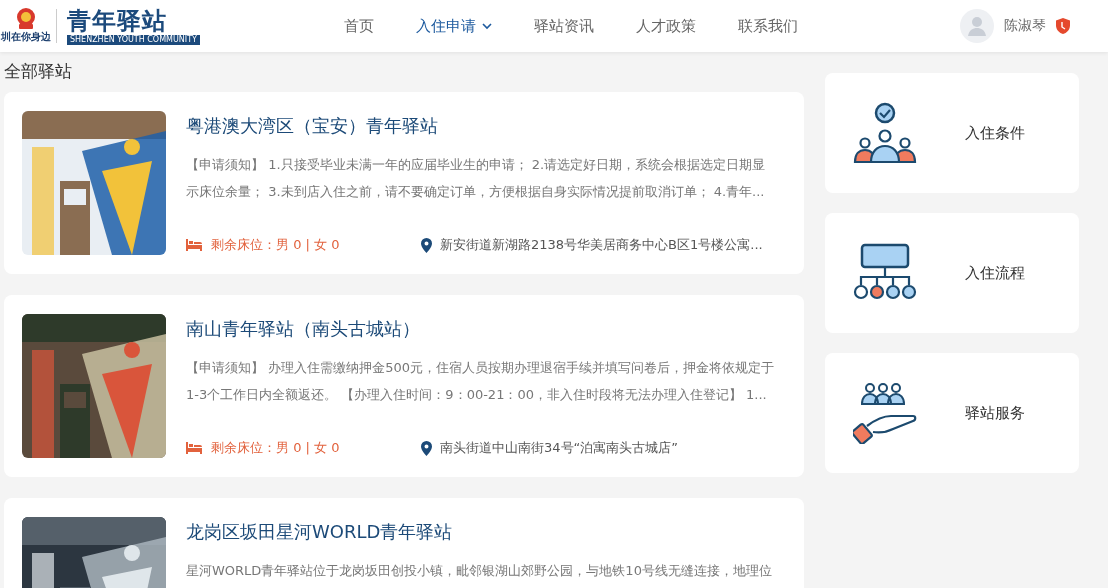 Image resolution: width=1108 pixels, height=588 pixels. I want to click on station-title: 南山青年驿站（南头古城站）, so click(486, 329).